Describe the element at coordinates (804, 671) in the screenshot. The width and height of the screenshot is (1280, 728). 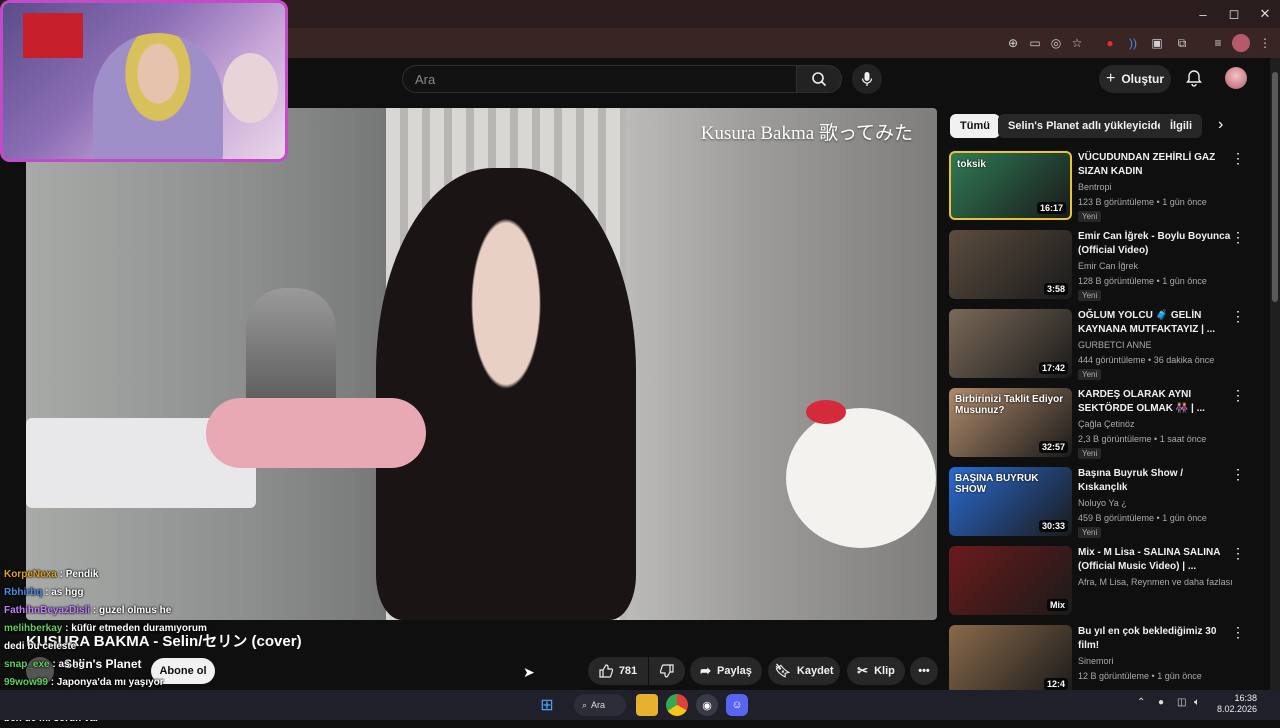
I see `save-button: 🔖︎ Kaydet` at that location.